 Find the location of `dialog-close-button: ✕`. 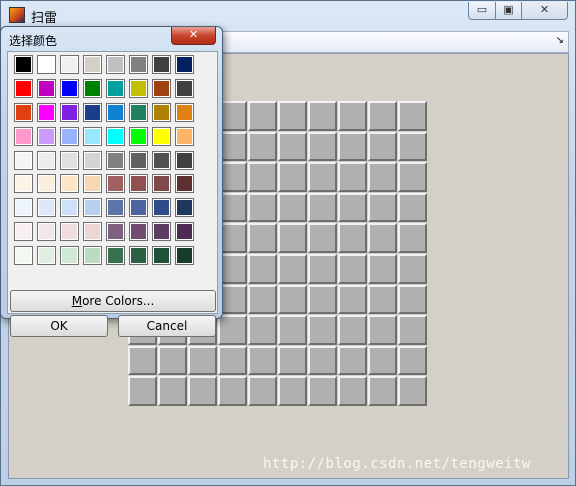

dialog-close-button: ✕ is located at coordinates (193, 36).